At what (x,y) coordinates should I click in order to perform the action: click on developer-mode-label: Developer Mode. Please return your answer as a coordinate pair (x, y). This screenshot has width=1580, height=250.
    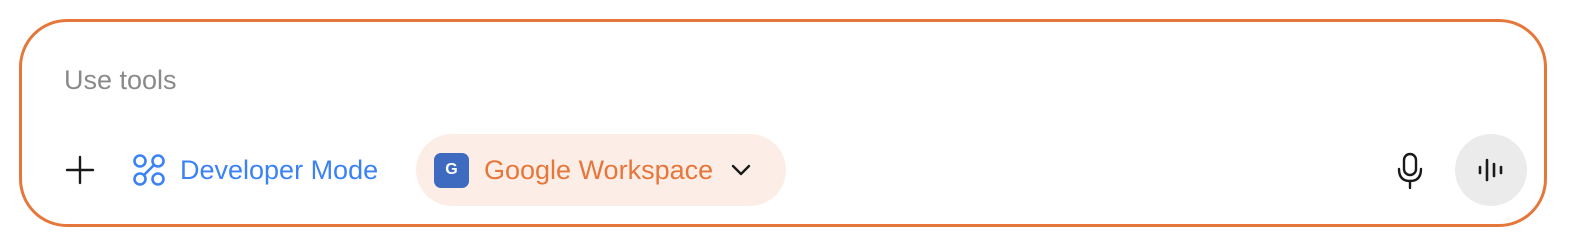
    Looking at the image, I should click on (279, 169).